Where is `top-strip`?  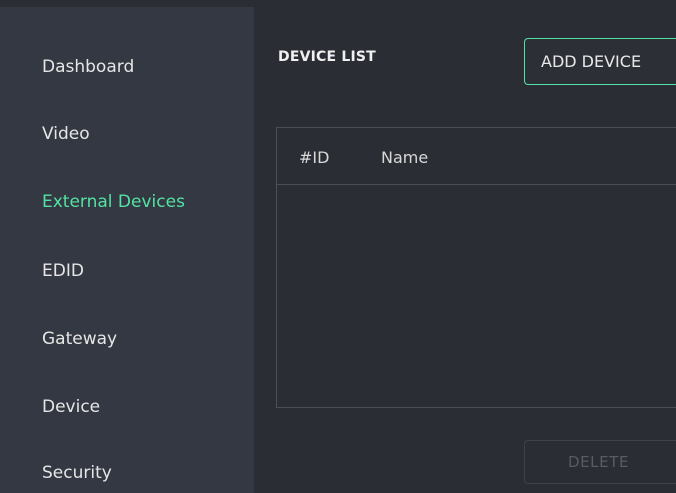
top-strip is located at coordinates (338, 3).